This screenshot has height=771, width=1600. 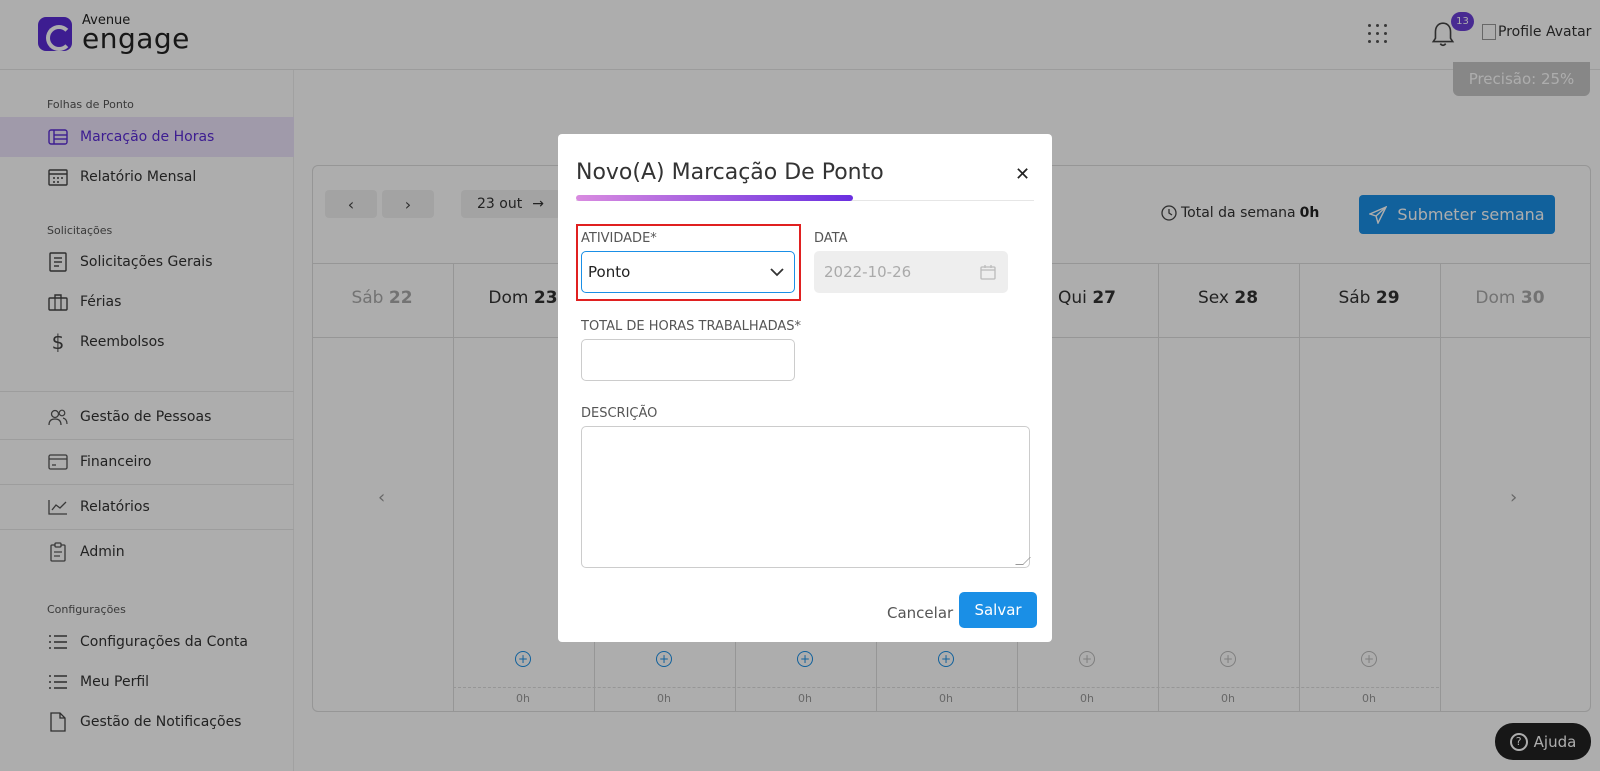 I want to click on close-icon: ✕, so click(x=1022, y=174).